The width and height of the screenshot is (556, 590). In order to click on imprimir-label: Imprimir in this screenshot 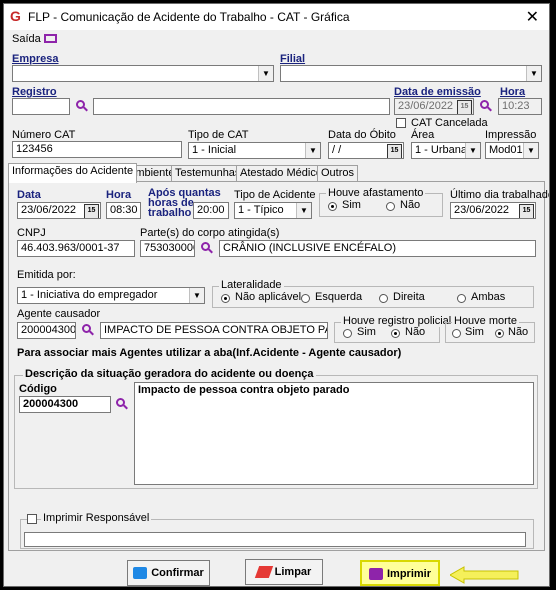, I will do `click(408, 574)`.